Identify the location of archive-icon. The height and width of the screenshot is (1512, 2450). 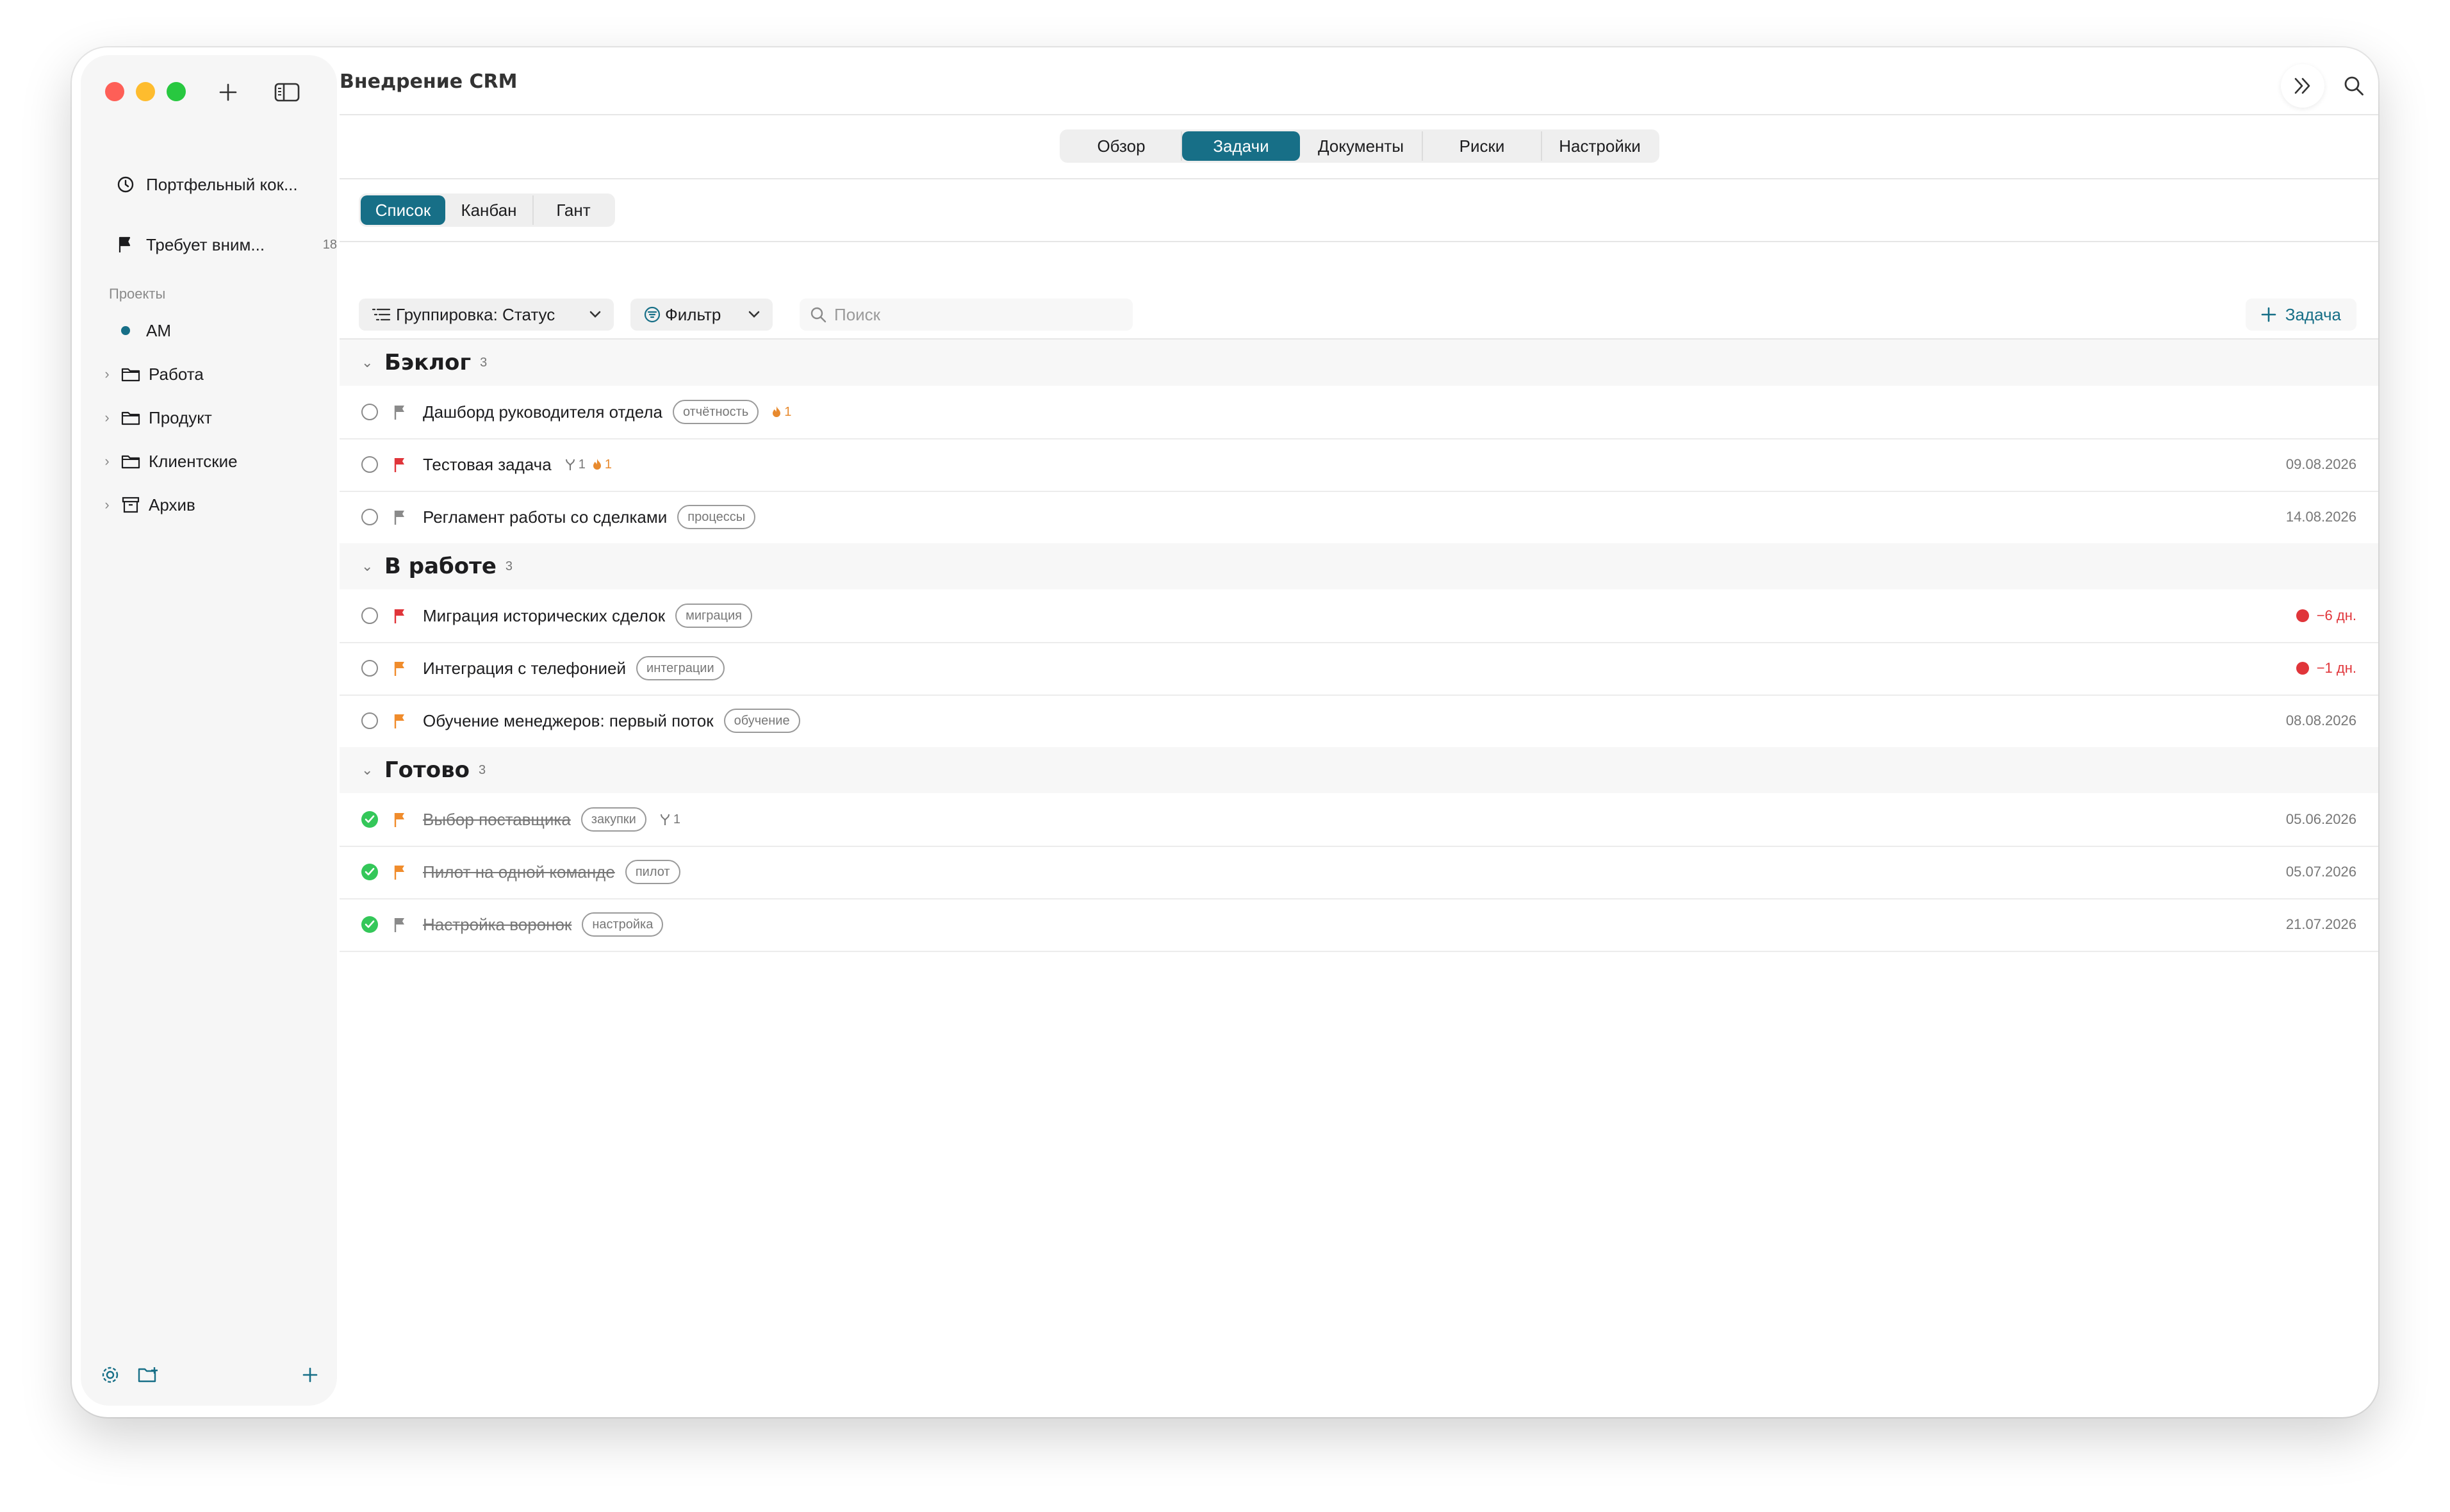
(130, 505).